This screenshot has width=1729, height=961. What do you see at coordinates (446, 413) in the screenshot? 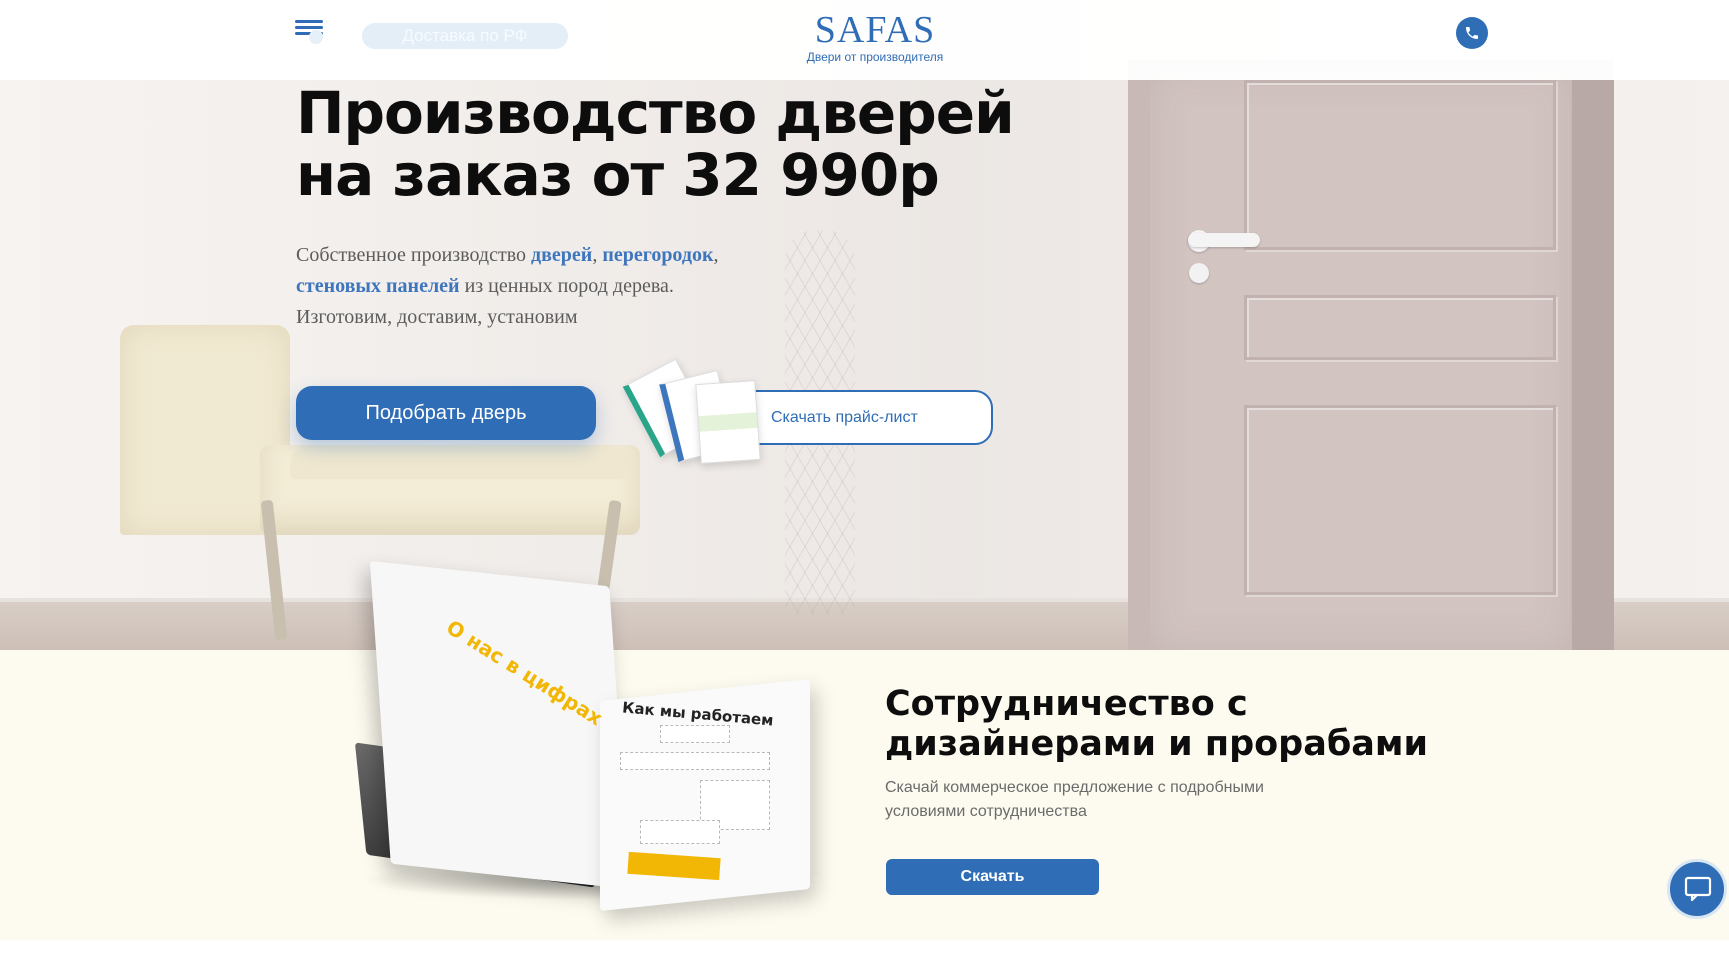
I see `choose-door-button: Подобрать дверь` at bounding box center [446, 413].